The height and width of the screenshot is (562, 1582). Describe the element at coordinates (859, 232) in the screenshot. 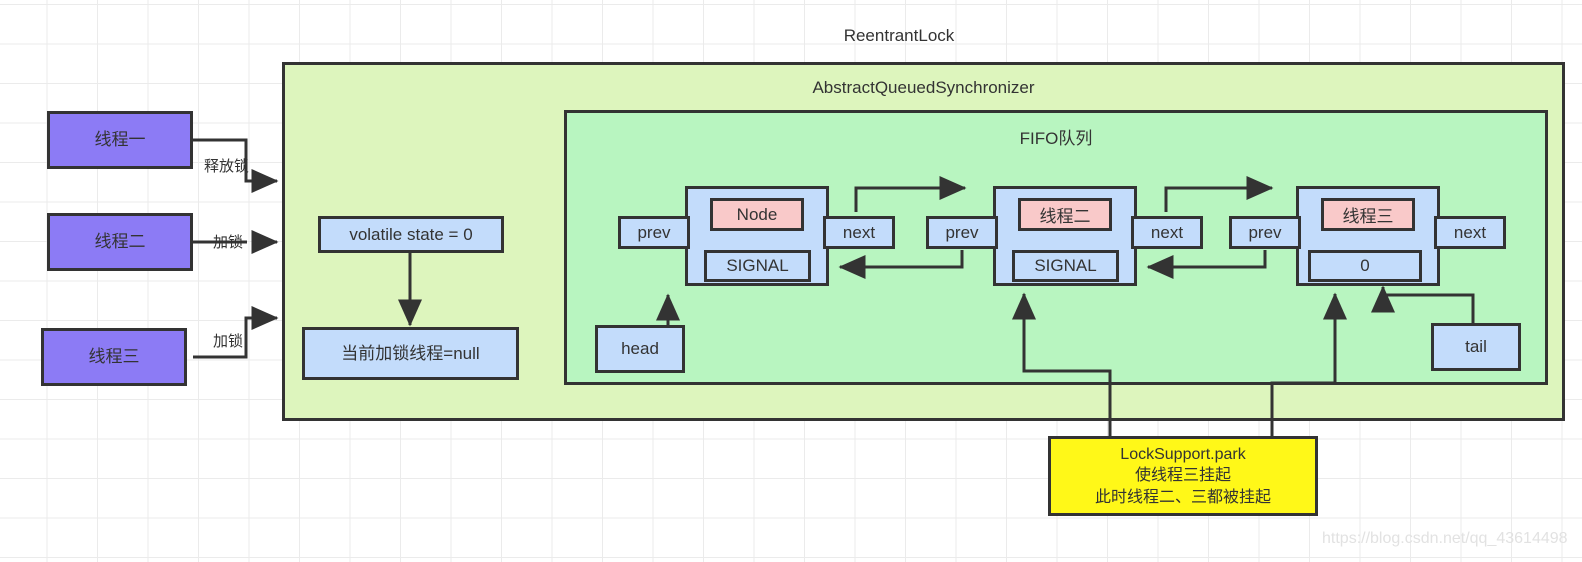

I see `queue-node-1-next: next` at that location.